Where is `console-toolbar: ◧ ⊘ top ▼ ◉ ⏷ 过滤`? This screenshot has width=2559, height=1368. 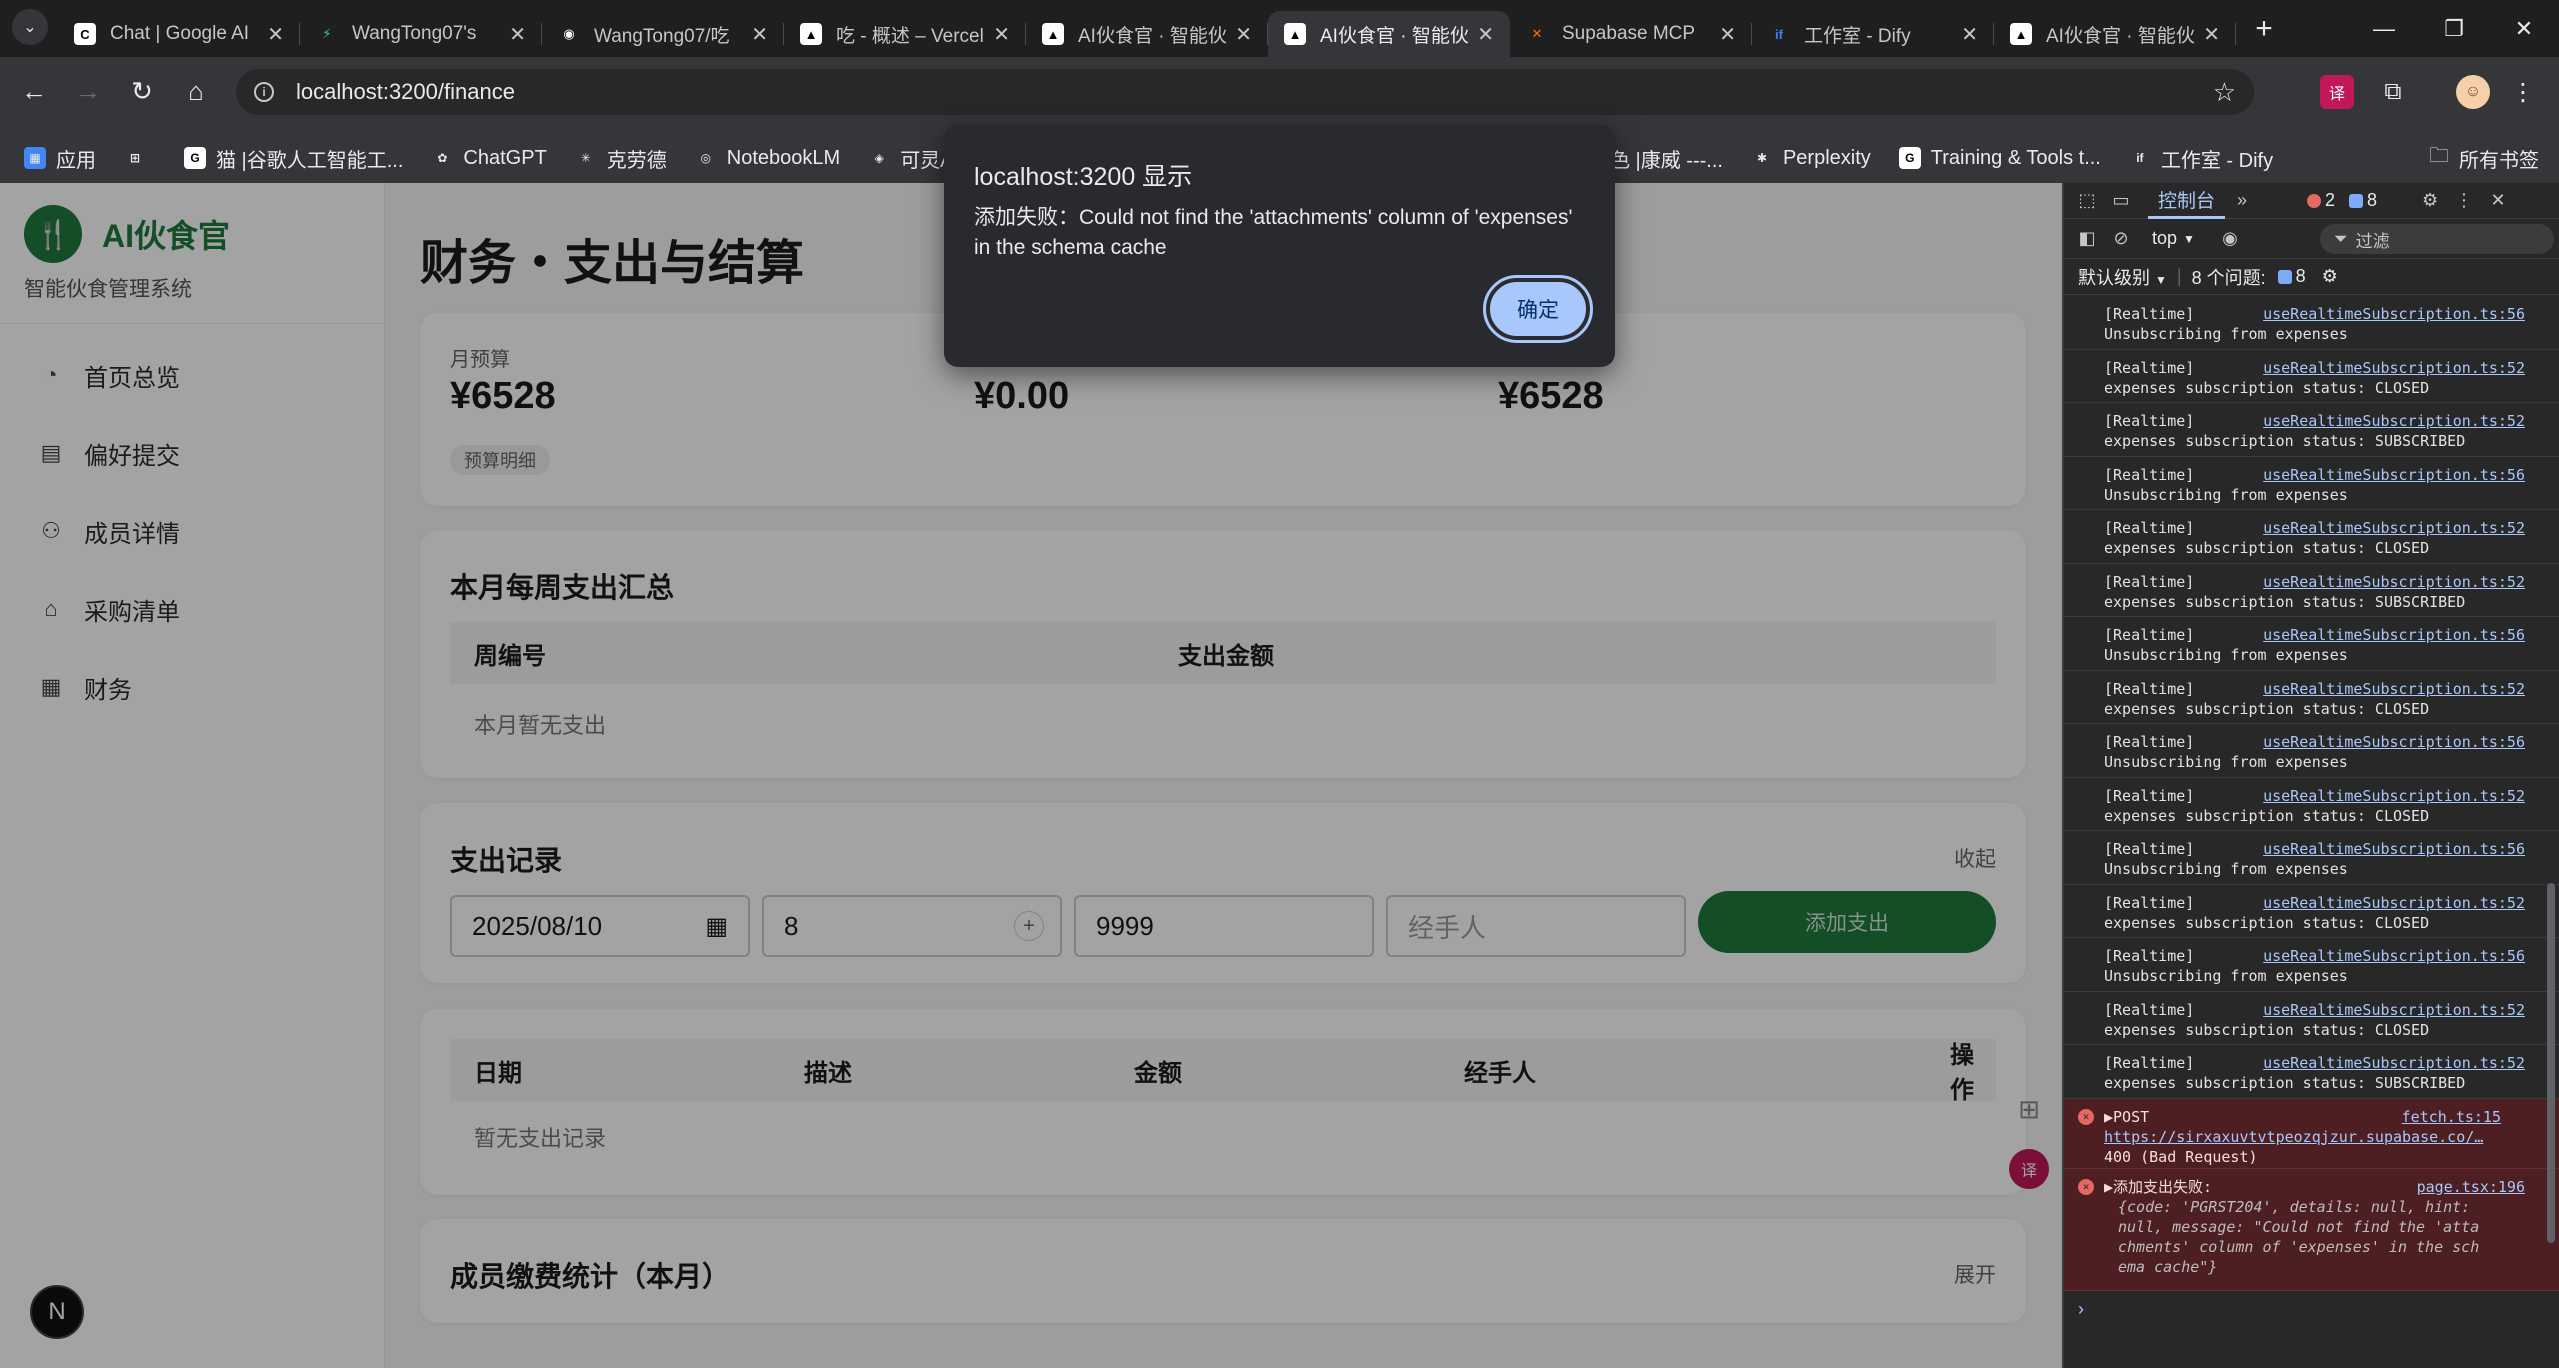
console-toolbar: ◧ ⊘ top ▼ ◉ ⏷ 过滤 is located at coordinates (2311, 239).